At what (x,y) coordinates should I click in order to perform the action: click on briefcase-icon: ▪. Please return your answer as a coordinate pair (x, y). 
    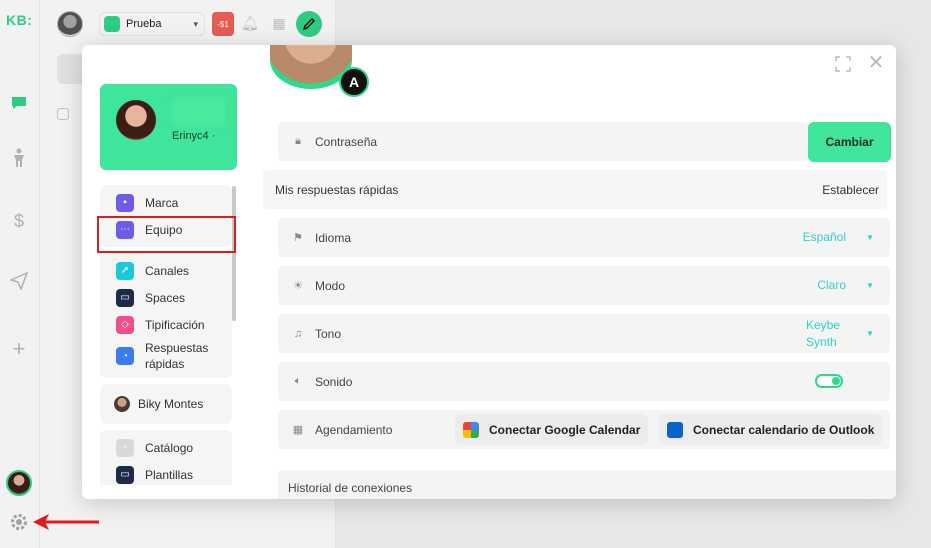
    Looking at the image, I should click on (125, 202).